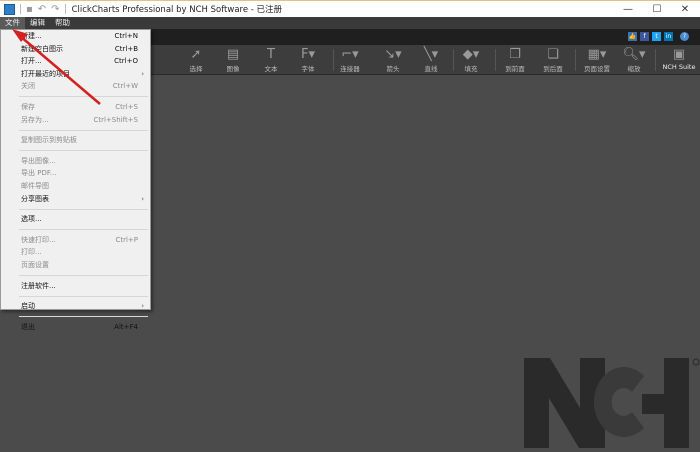 The width and height of the screenshot is (700, 452). What do you see at coordinates (55, 9) in the screenshot?
I see `redo-icon: ↷` at bounding box center [55, 9].